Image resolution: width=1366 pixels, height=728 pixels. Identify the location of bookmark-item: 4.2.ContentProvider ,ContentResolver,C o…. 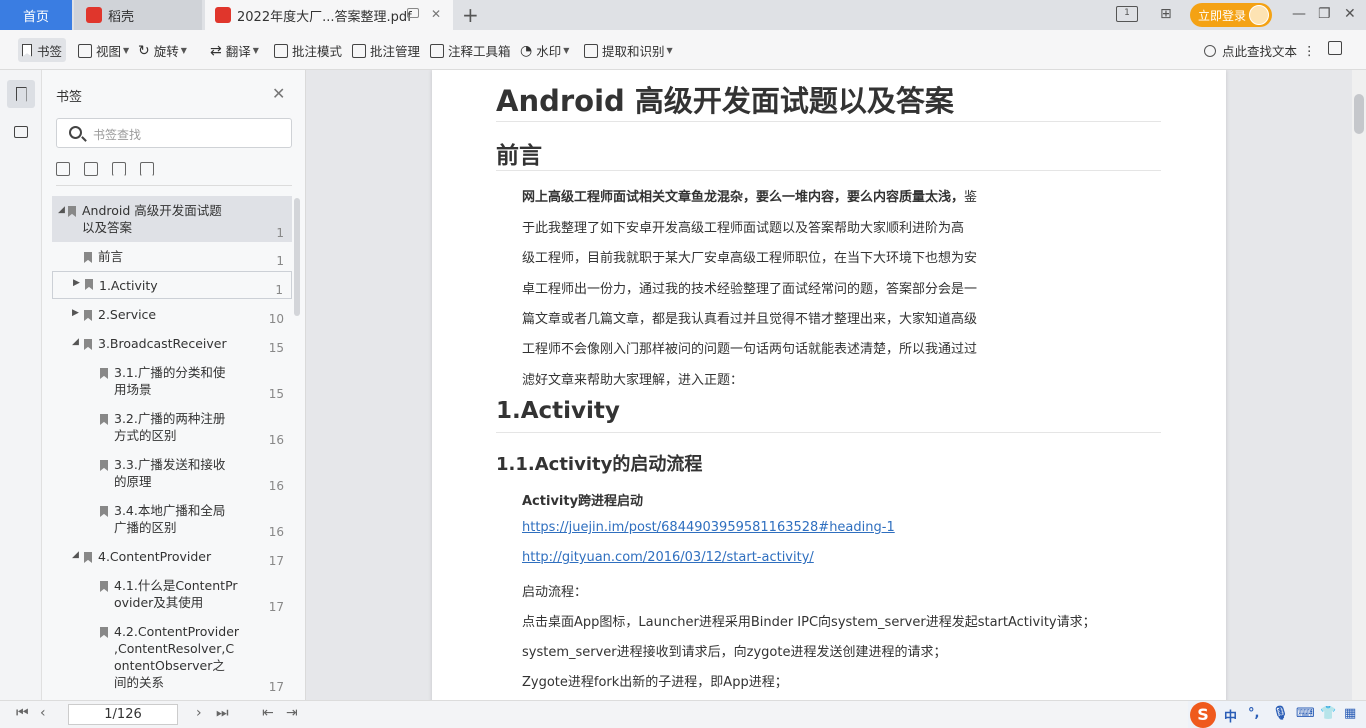
(172, 660).